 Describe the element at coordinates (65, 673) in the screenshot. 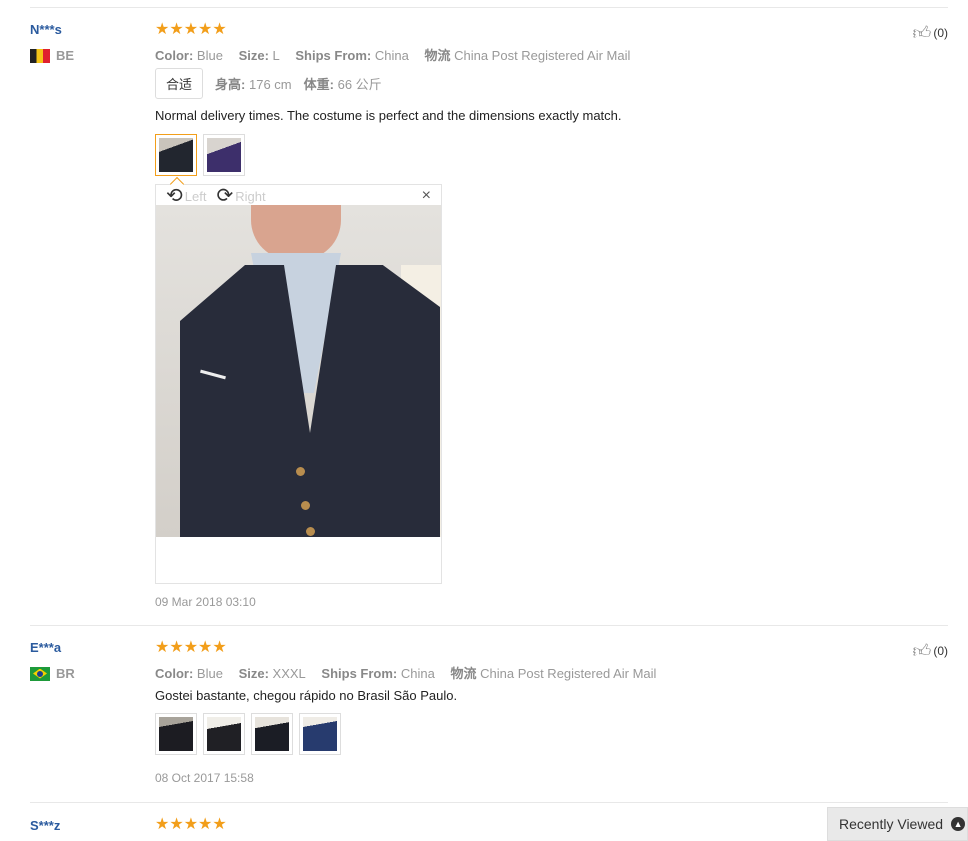

I see `country-code: BR` at that location.